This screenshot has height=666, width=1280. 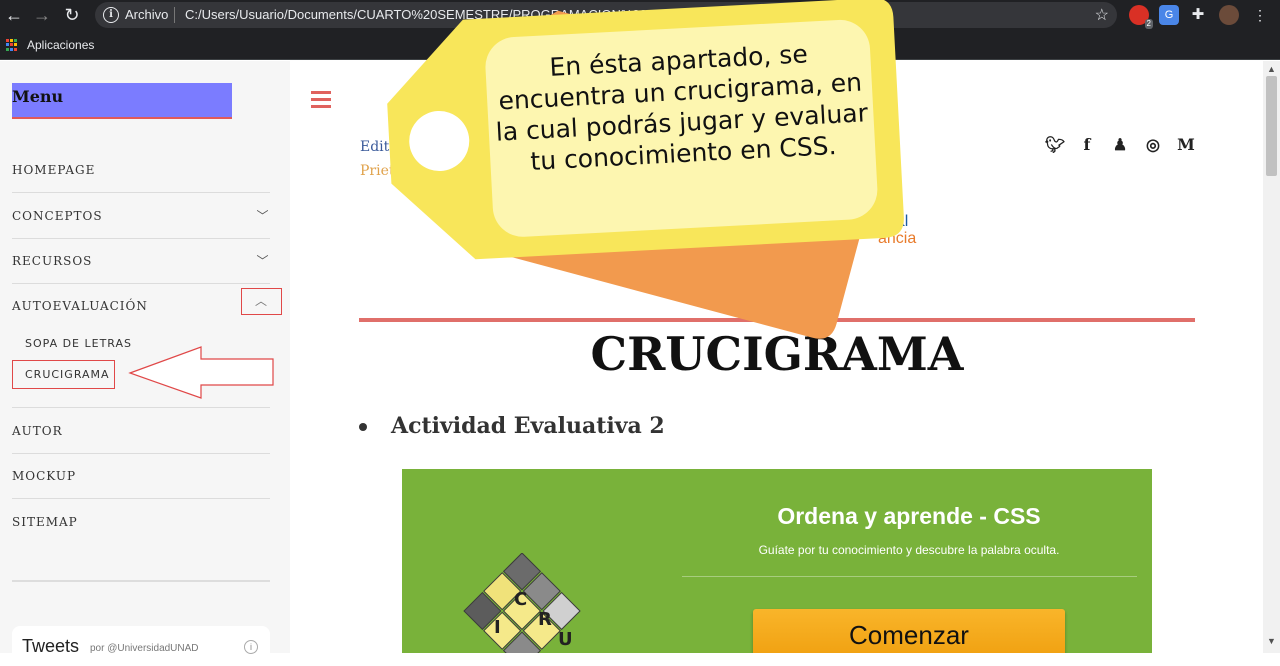 I want to click on puzzle-extensions-icon: ✚, so click(x=1198, y=15).